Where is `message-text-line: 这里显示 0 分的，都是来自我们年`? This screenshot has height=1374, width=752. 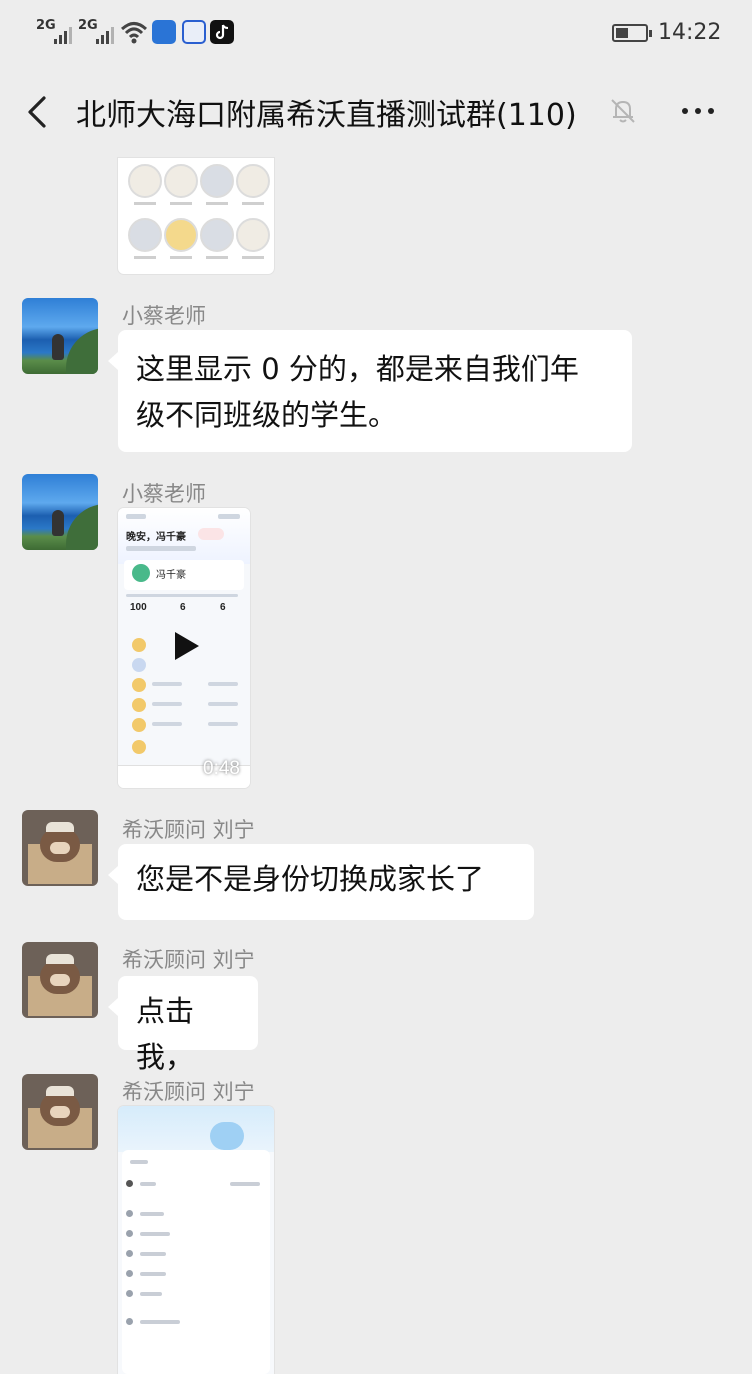
message-text-line: 这里显示 0 分的，都是来自我们年 is located at coordinates (357, 369).